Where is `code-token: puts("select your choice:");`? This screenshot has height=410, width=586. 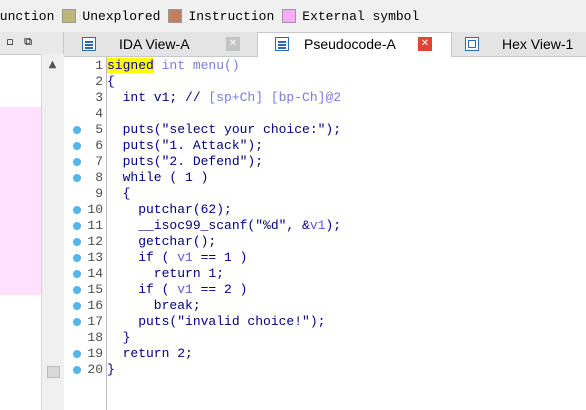
code-token: puts("select your choice:"); is located at coordinates (224, 129).